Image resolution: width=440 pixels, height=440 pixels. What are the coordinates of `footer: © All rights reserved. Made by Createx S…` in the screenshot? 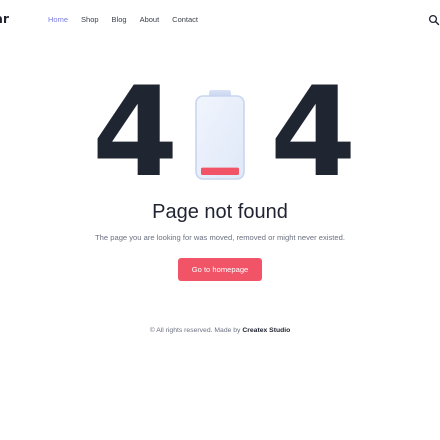 It's located at (220, 330).